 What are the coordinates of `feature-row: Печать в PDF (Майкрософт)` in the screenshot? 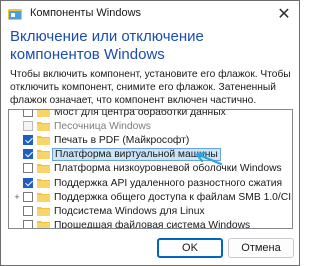 It's located at (150, 140).